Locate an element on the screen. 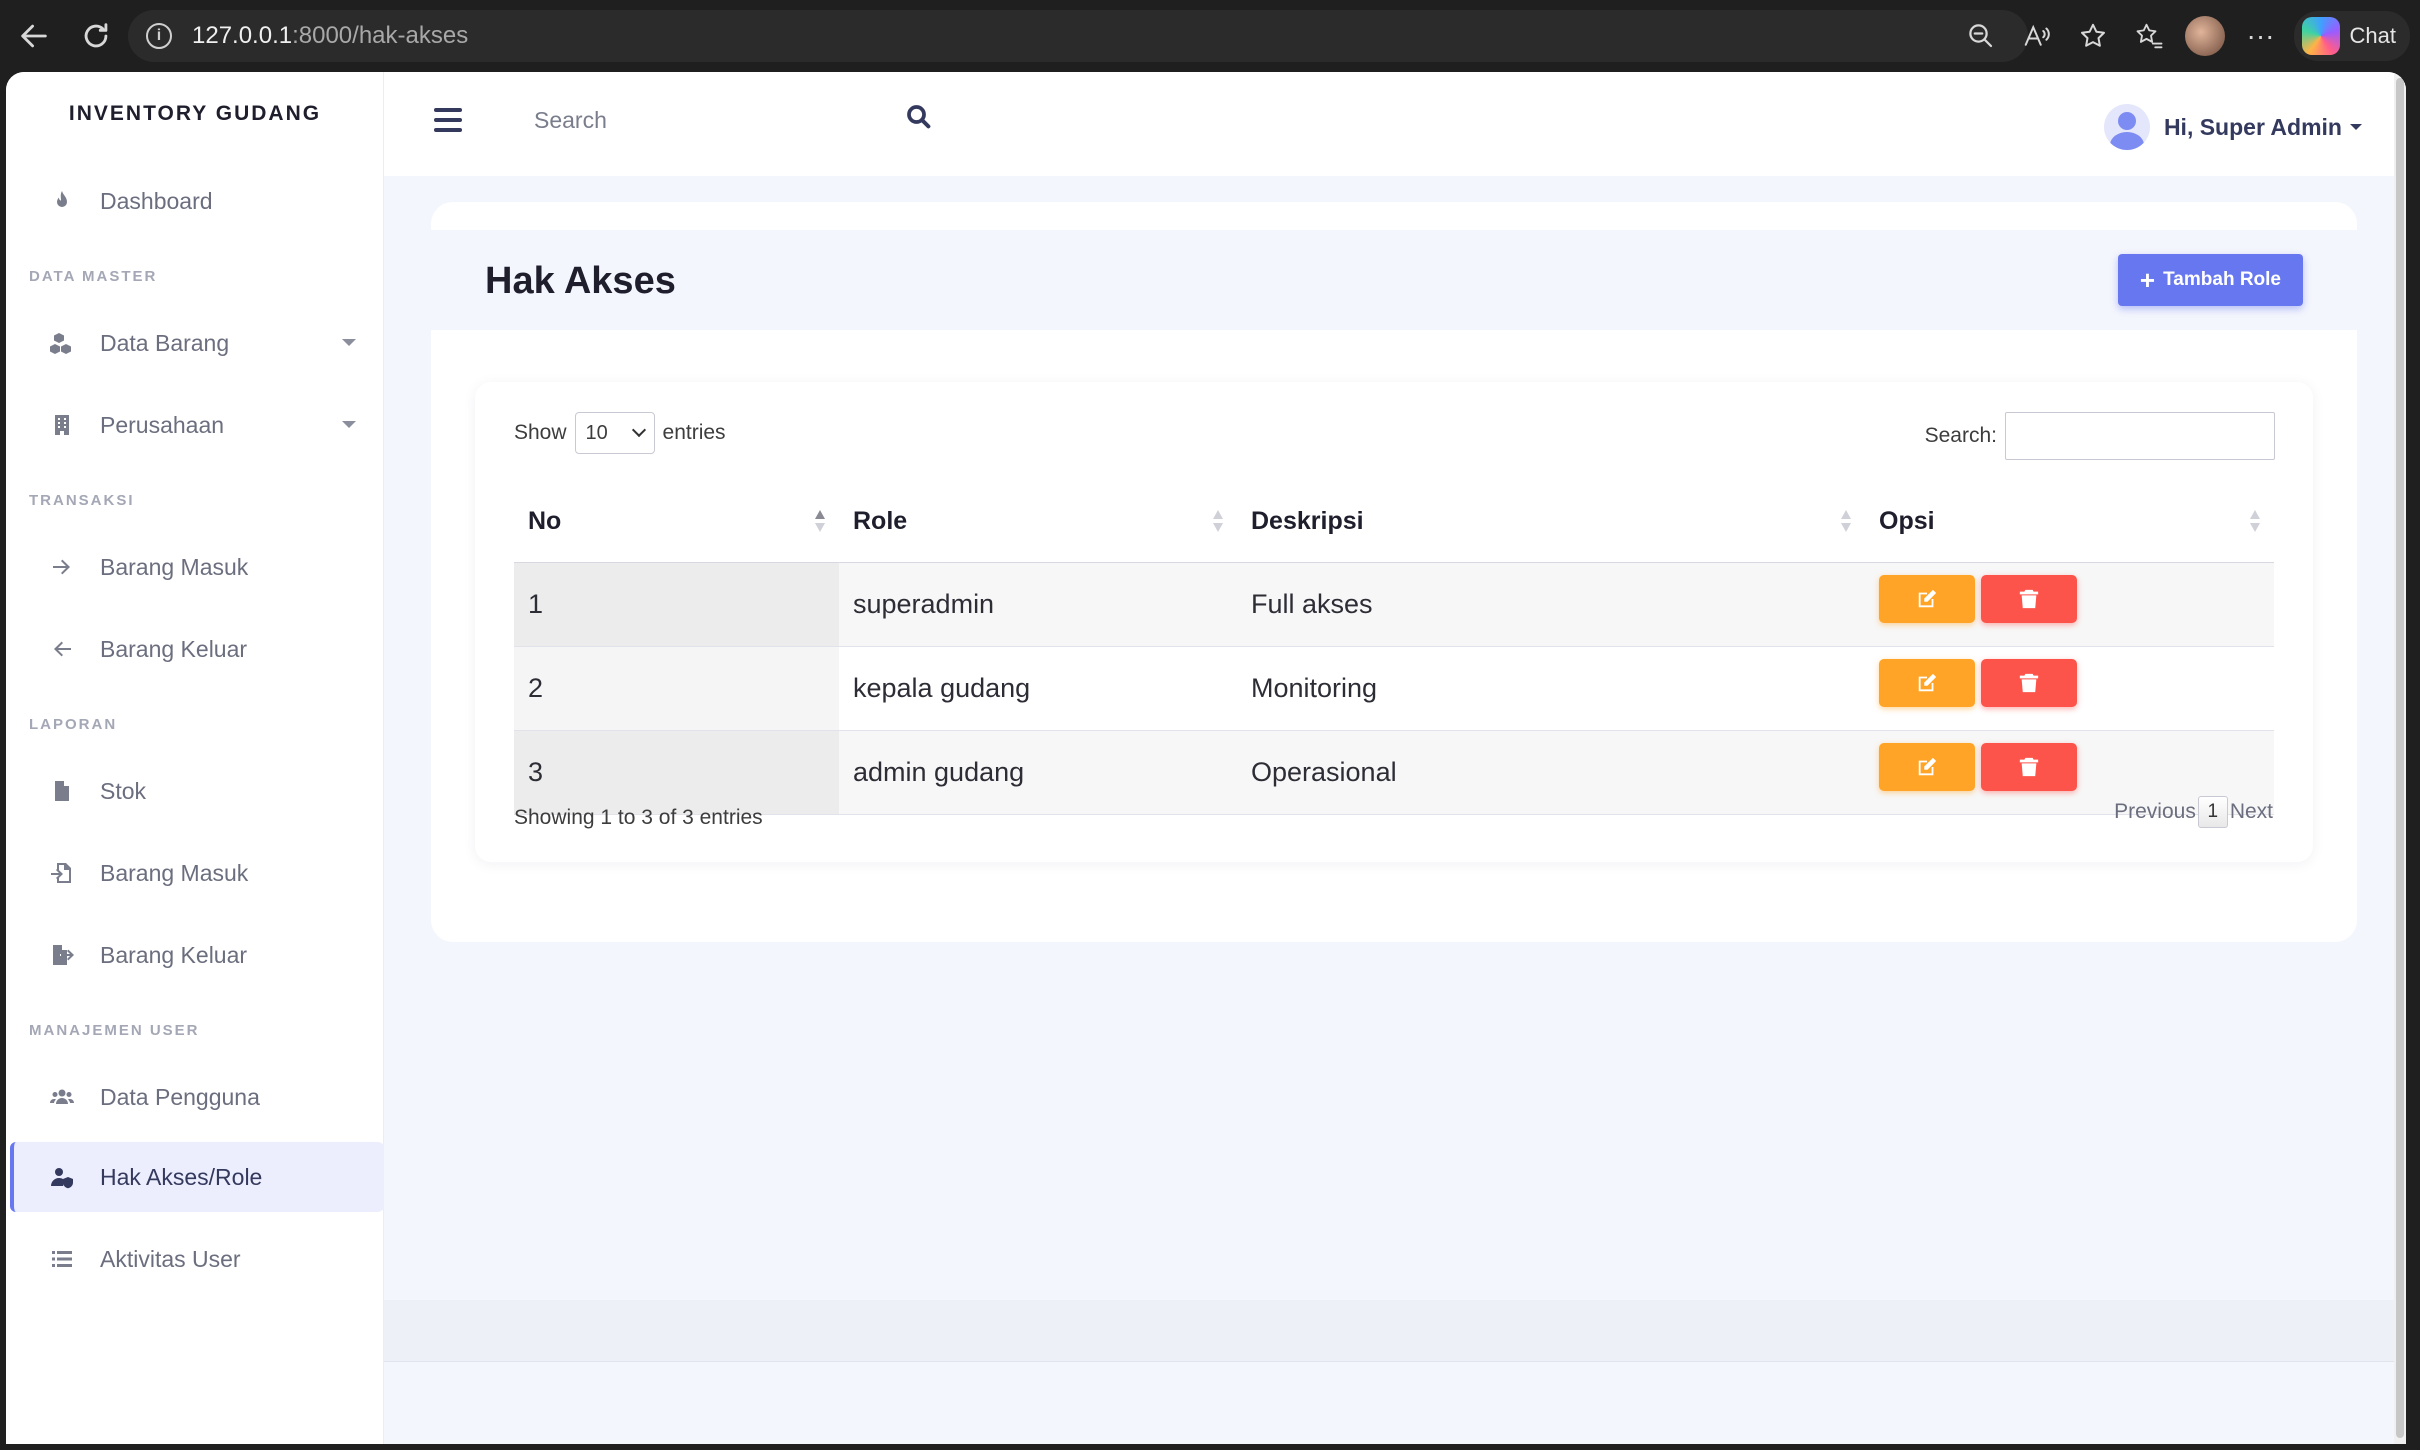 Image resolution: width=2420 pixels, height=1450 pixels. table-search-input is located at coordinates (2140, 436).